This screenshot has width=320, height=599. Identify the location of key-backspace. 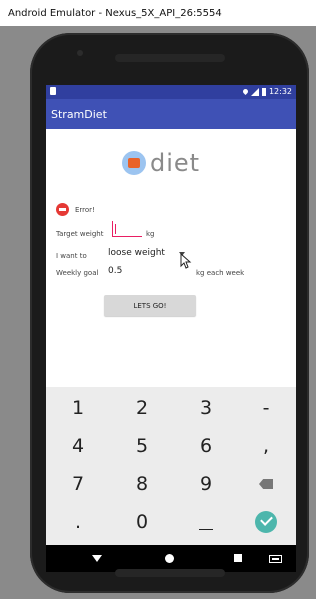
(266, 484).